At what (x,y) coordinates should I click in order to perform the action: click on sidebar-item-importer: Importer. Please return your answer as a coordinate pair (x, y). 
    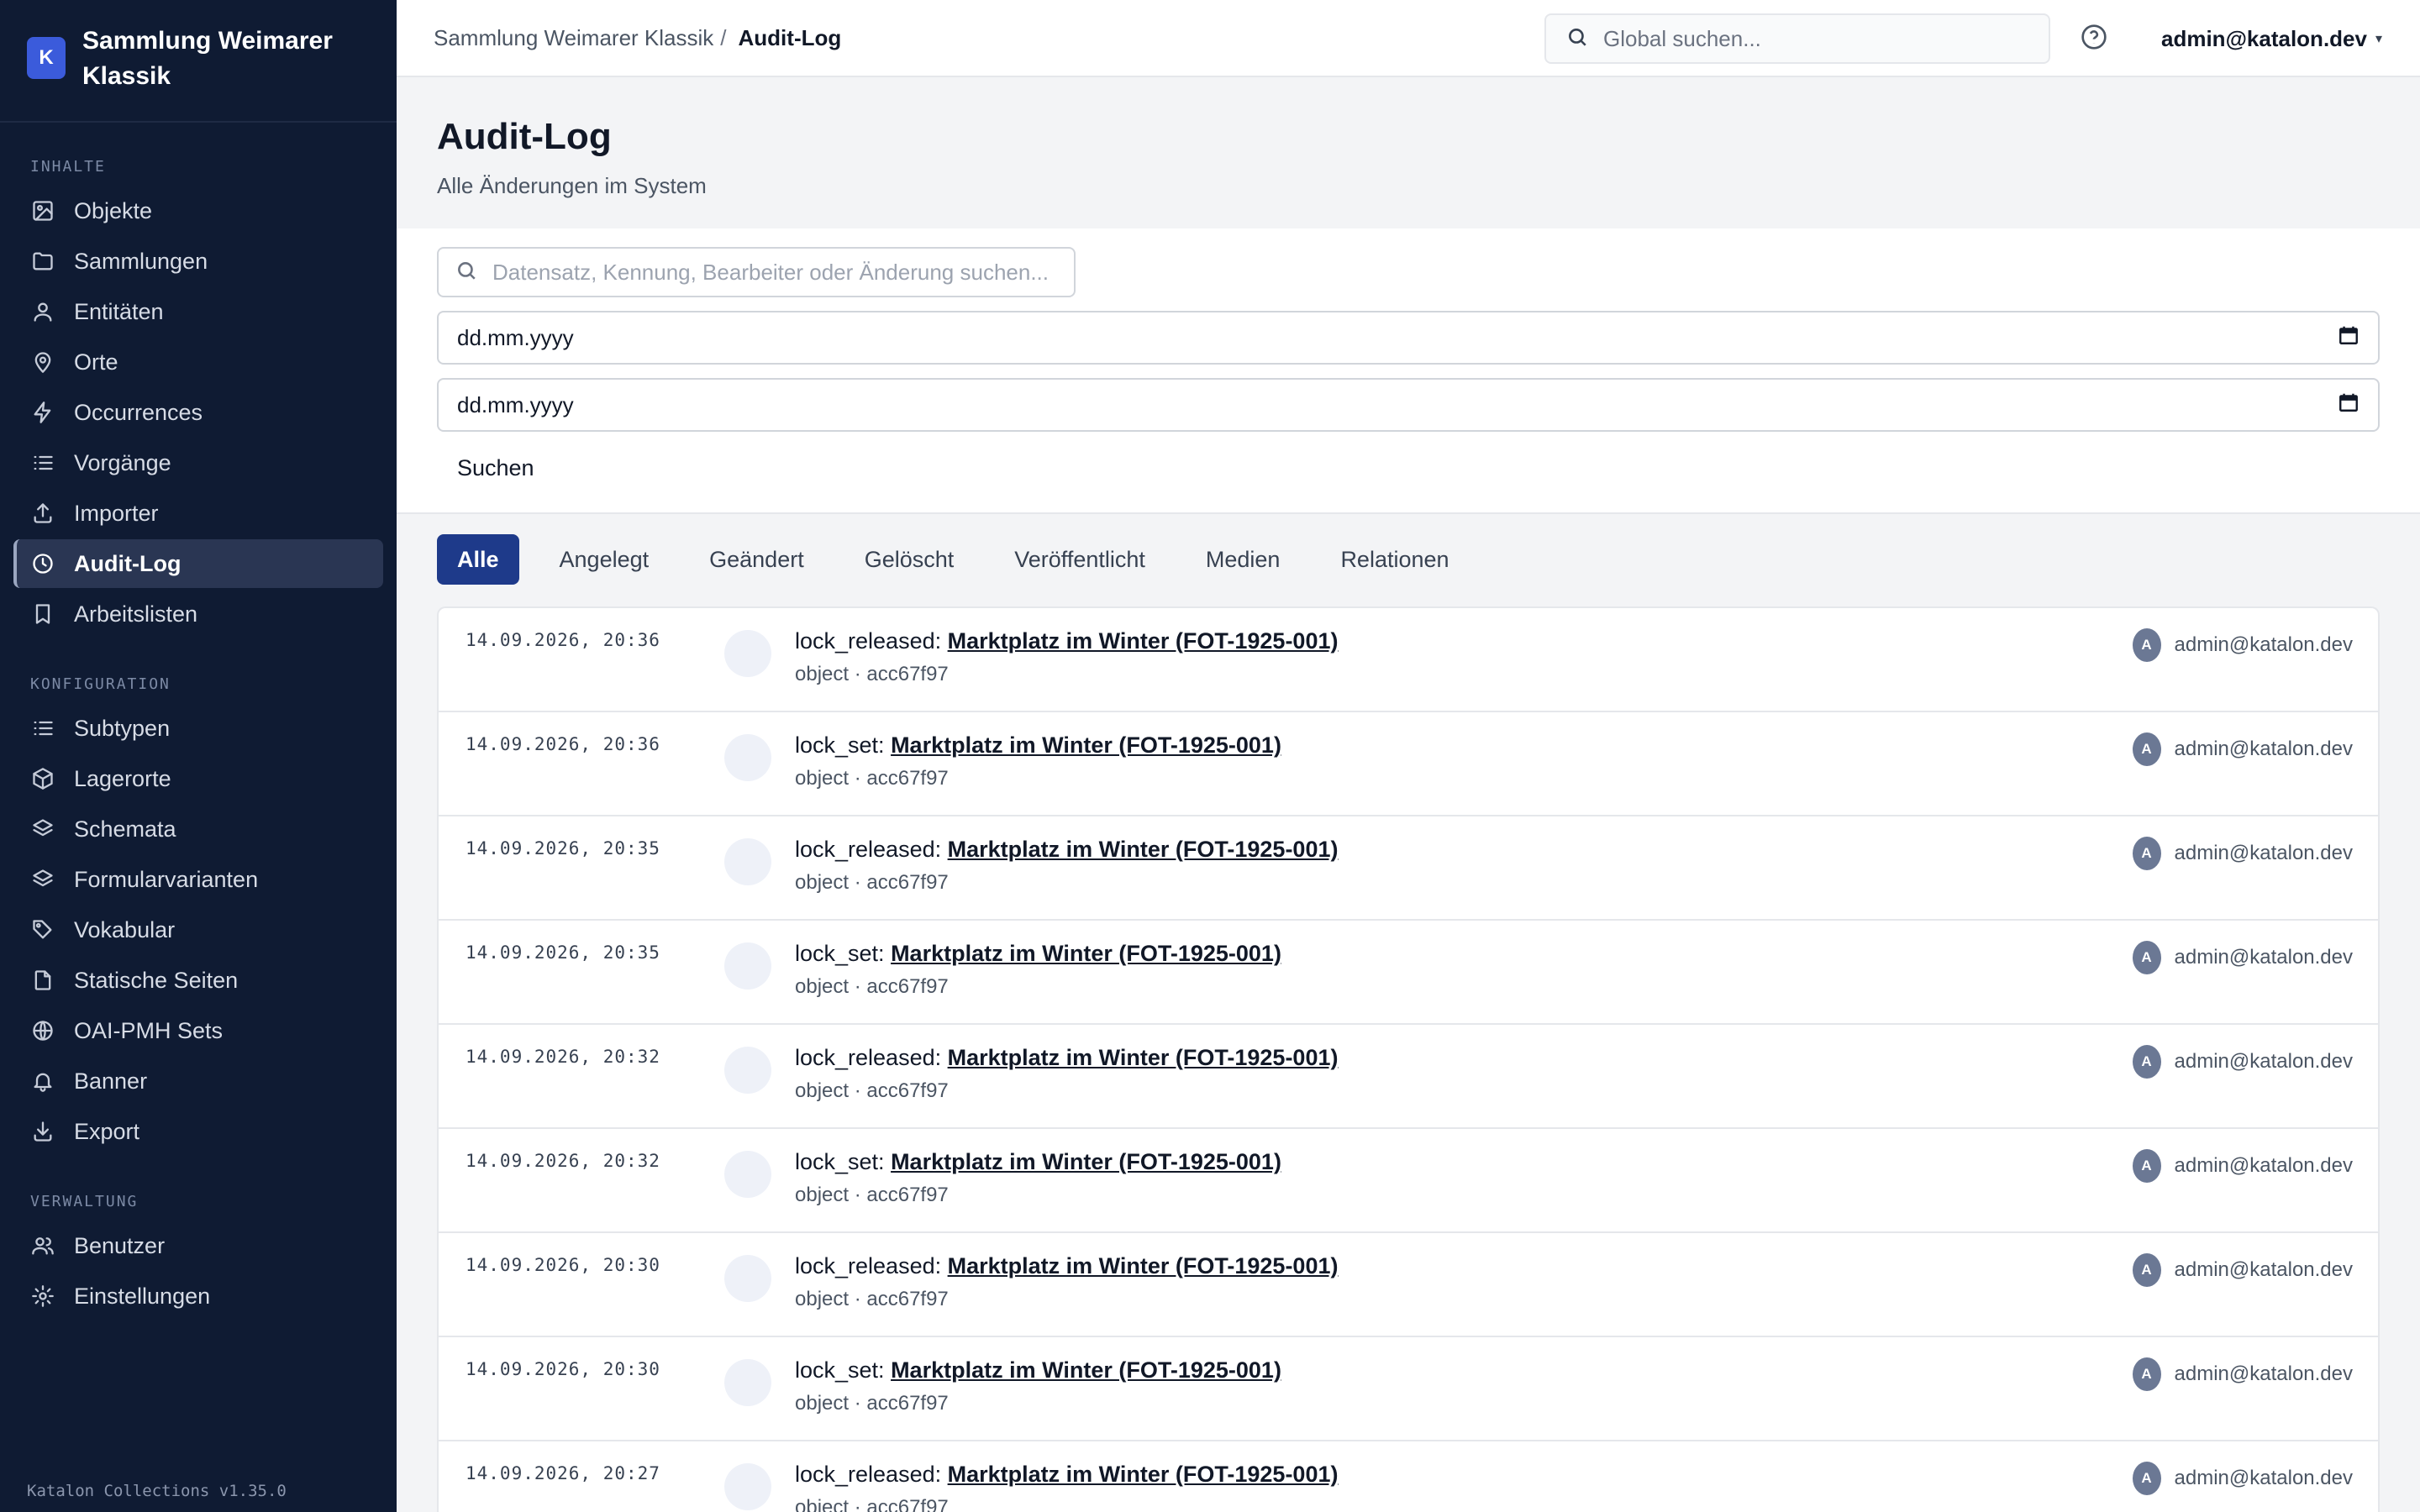
    Looking at the image, I should click on (198, 513).